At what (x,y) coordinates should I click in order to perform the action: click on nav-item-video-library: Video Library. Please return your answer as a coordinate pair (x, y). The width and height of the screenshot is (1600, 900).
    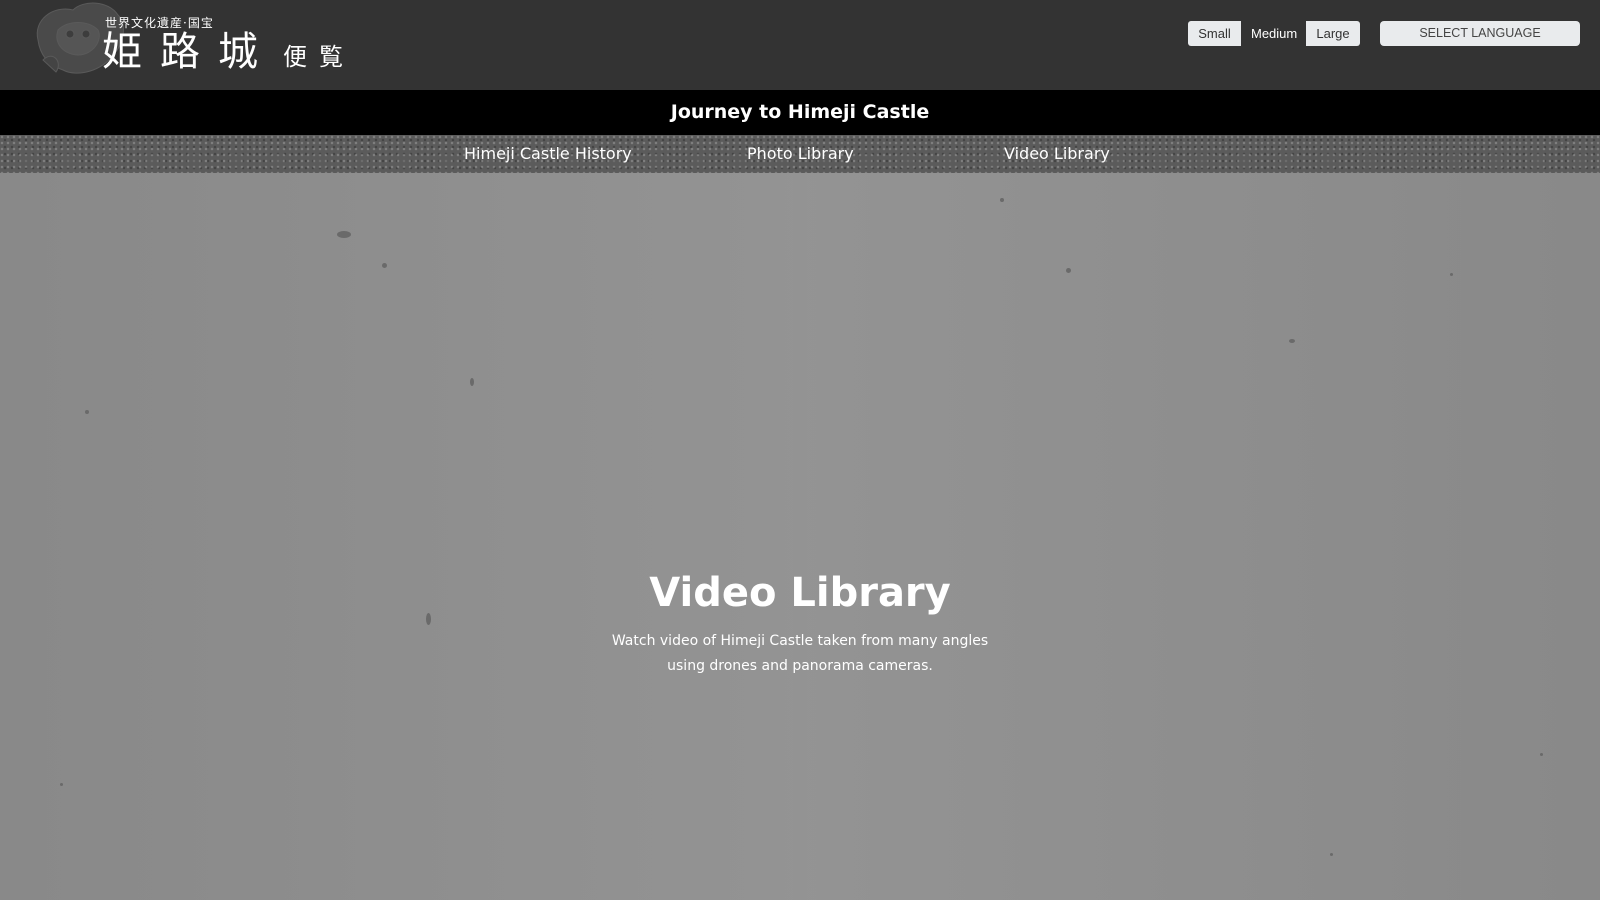
    Looking at the image, I should click on (1057, 154).